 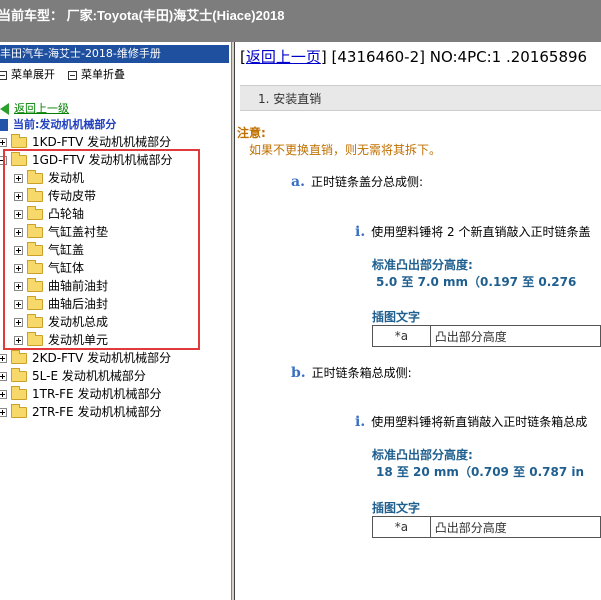 What do you see at coordinates (480, 472) in the screenshot?
I see `section-b-std-value: 18 至 20 mm（0.709 至 0.787 in` at bounding box center [480, 472].